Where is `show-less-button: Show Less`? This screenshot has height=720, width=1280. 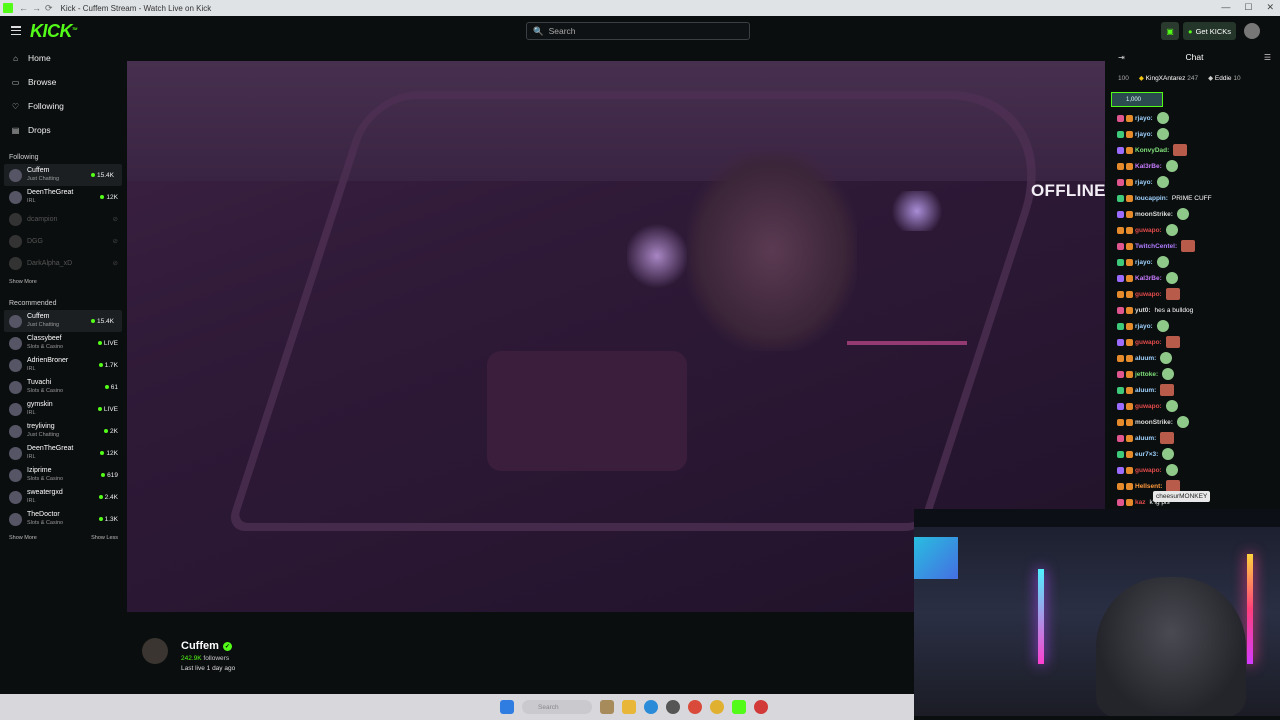 show-less-button: Show Less is located at coordinates (104, 538).